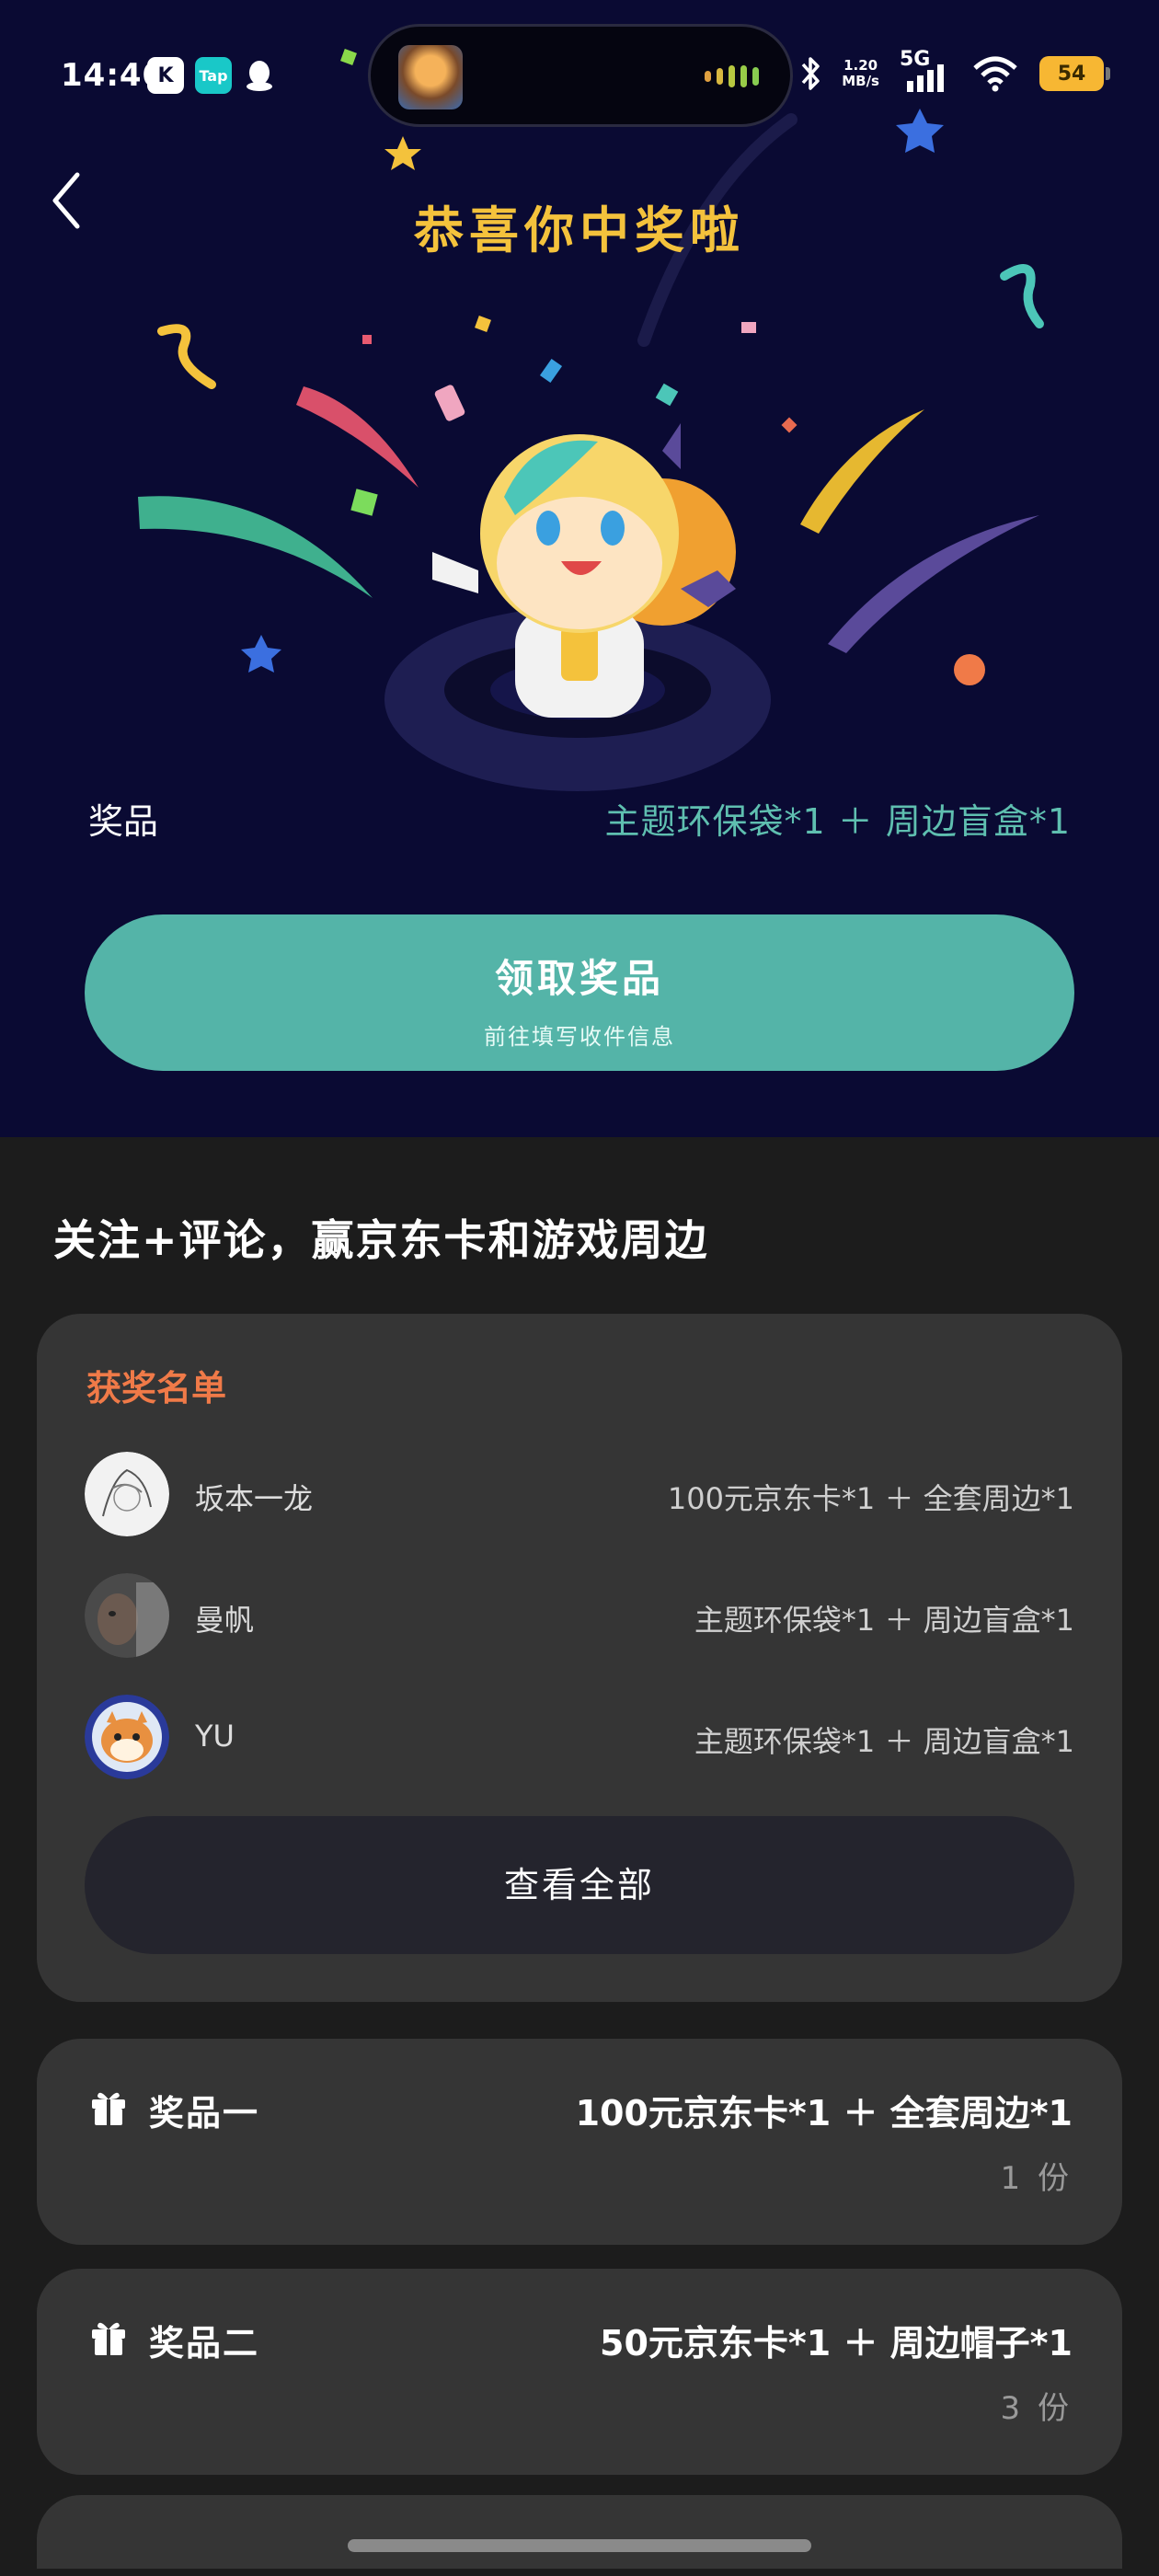 The height and width of the screenshot is (2576, 1159). What do you see at coordinates (579, 2545) in the screenshot?
I see `home-indicator` at bounding box center [579, 2545].